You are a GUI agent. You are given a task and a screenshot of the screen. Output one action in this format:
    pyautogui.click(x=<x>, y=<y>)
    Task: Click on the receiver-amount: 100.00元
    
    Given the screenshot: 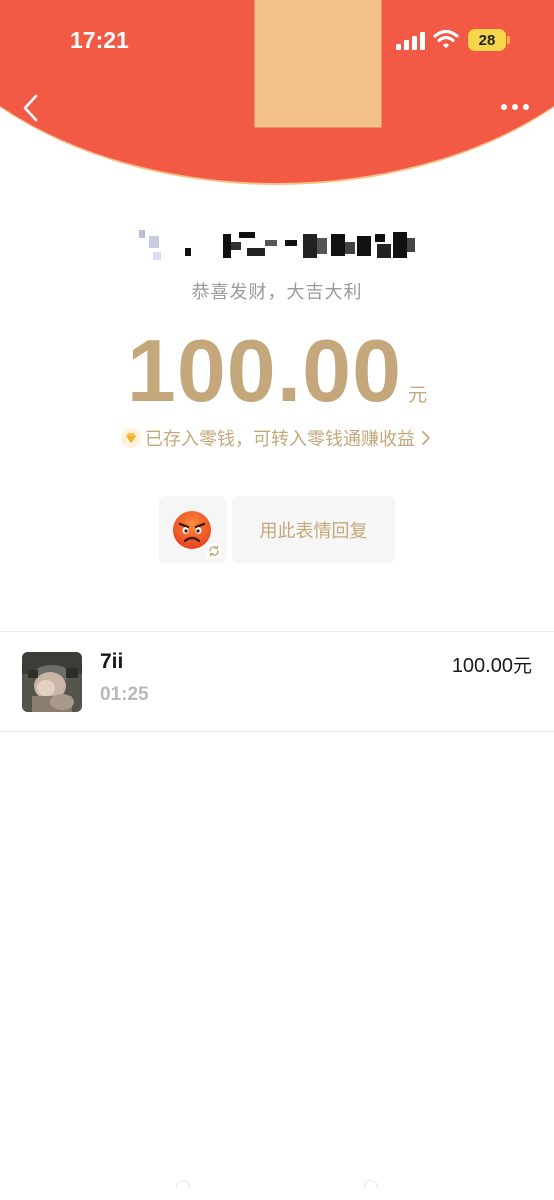 What is the action you would take?
    pyautogui.click(x=492, y=664)
    